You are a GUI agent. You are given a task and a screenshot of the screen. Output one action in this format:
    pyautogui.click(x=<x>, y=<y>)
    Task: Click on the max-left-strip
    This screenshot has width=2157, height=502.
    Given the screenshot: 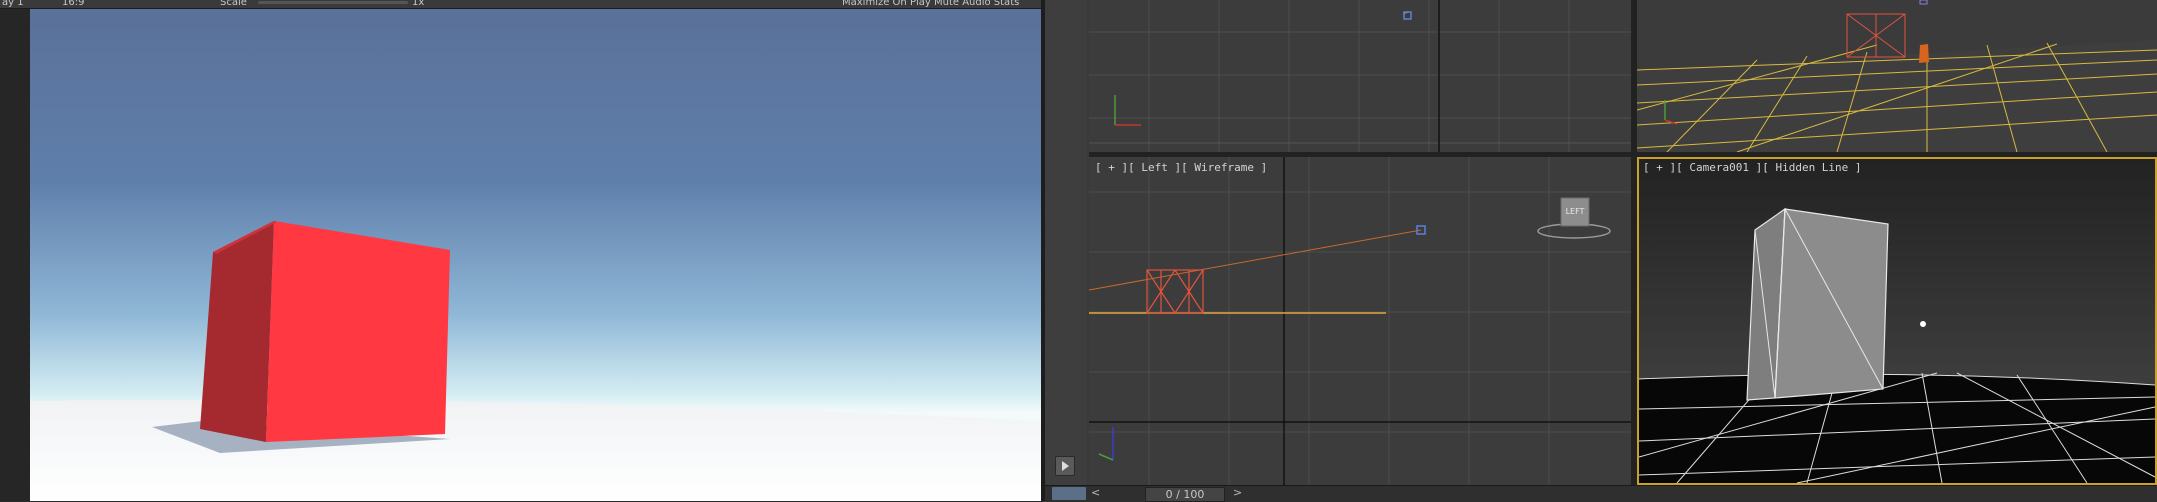 What is the action you would take?
    pyautogui.click(x=1066, y=250)
    